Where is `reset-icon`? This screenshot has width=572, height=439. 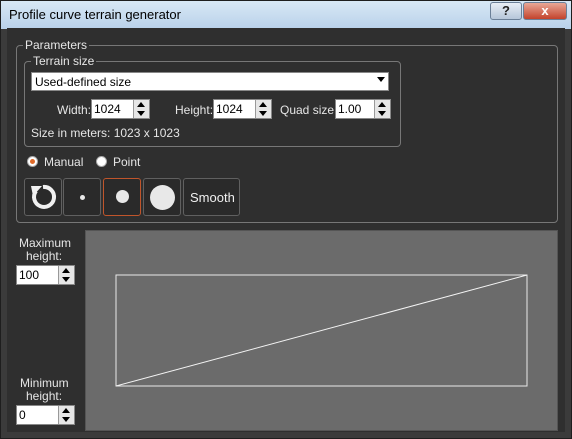
reset-icon is located at coordinates (43, 196).